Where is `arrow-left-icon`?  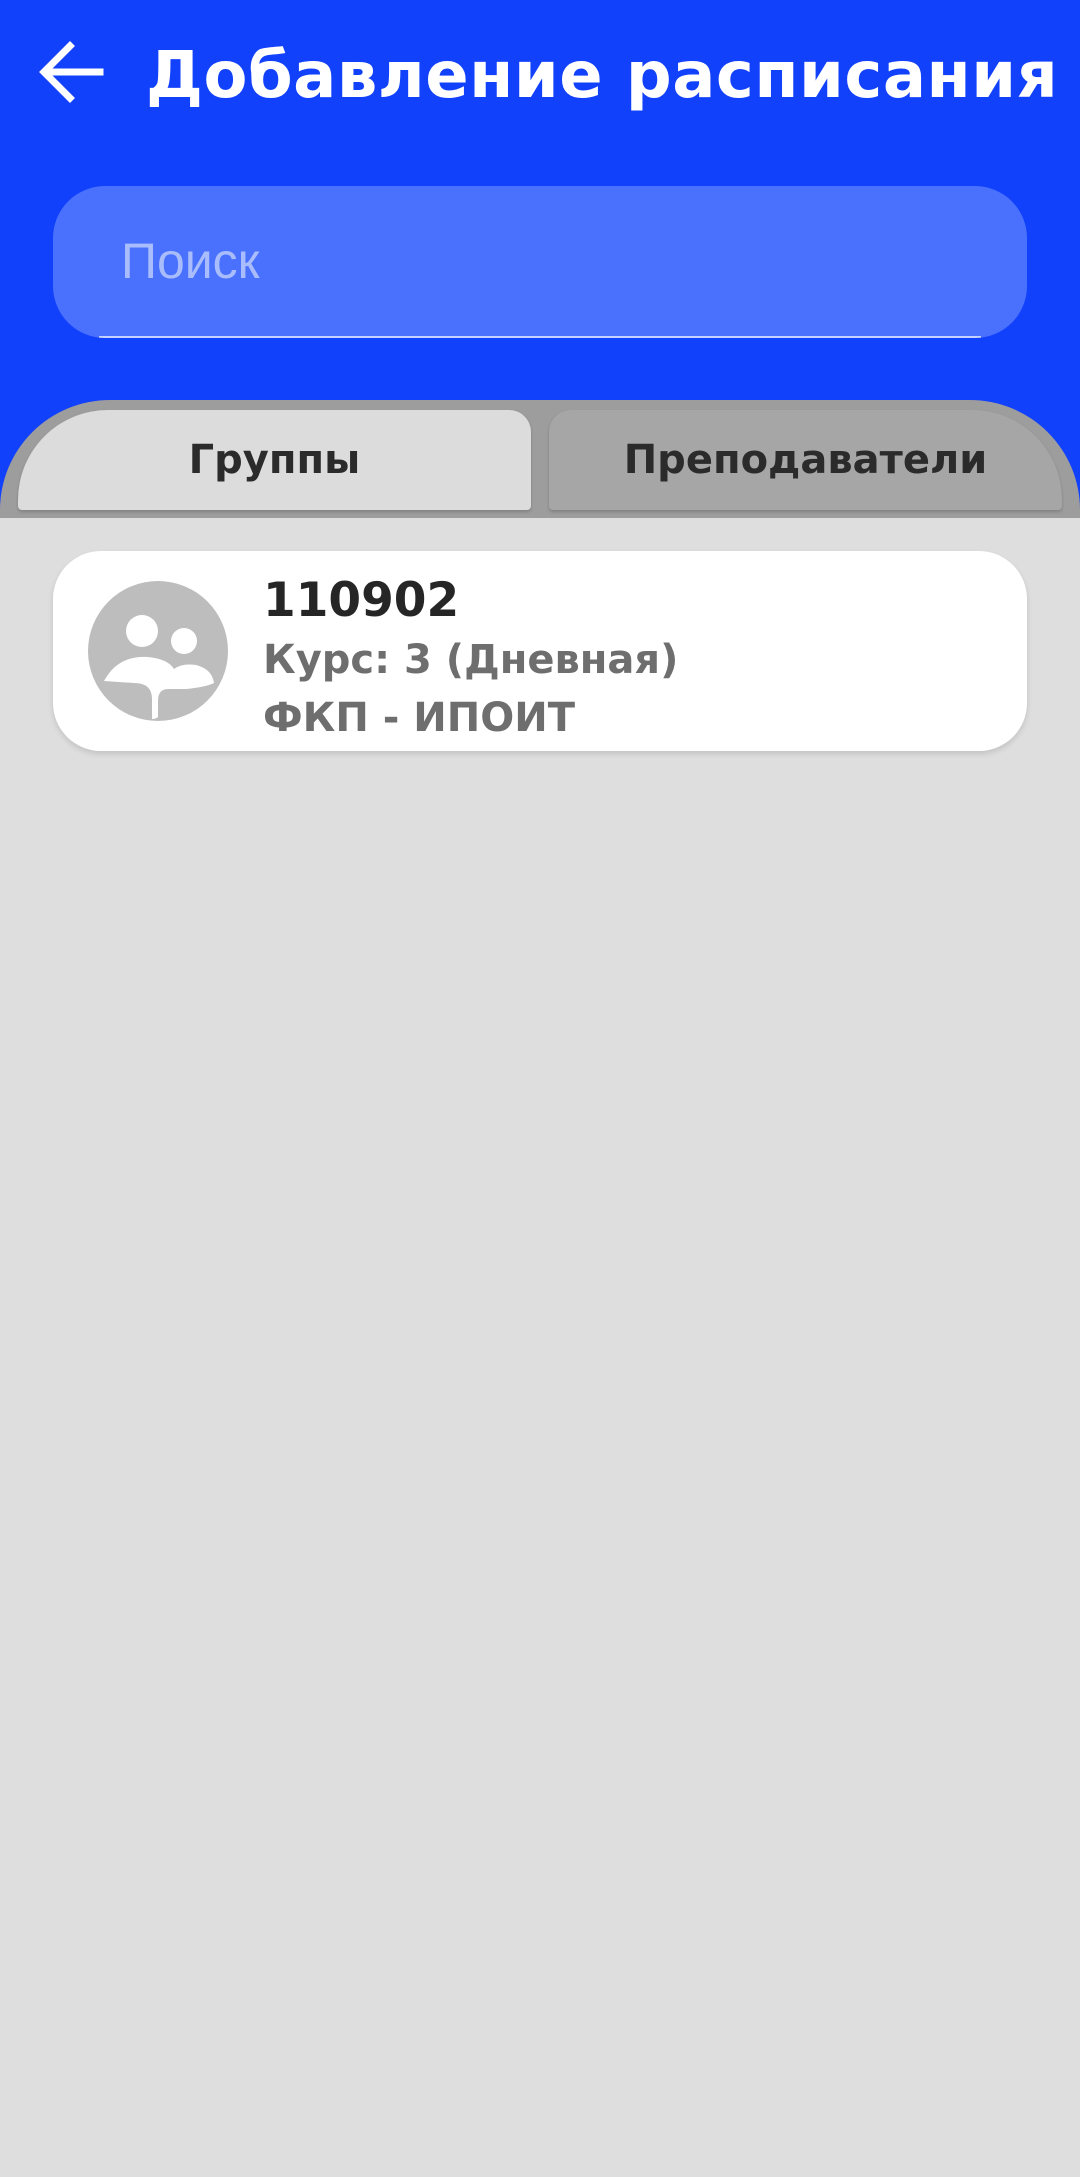 arrow-left-icon is located at coordinates (71, 72).